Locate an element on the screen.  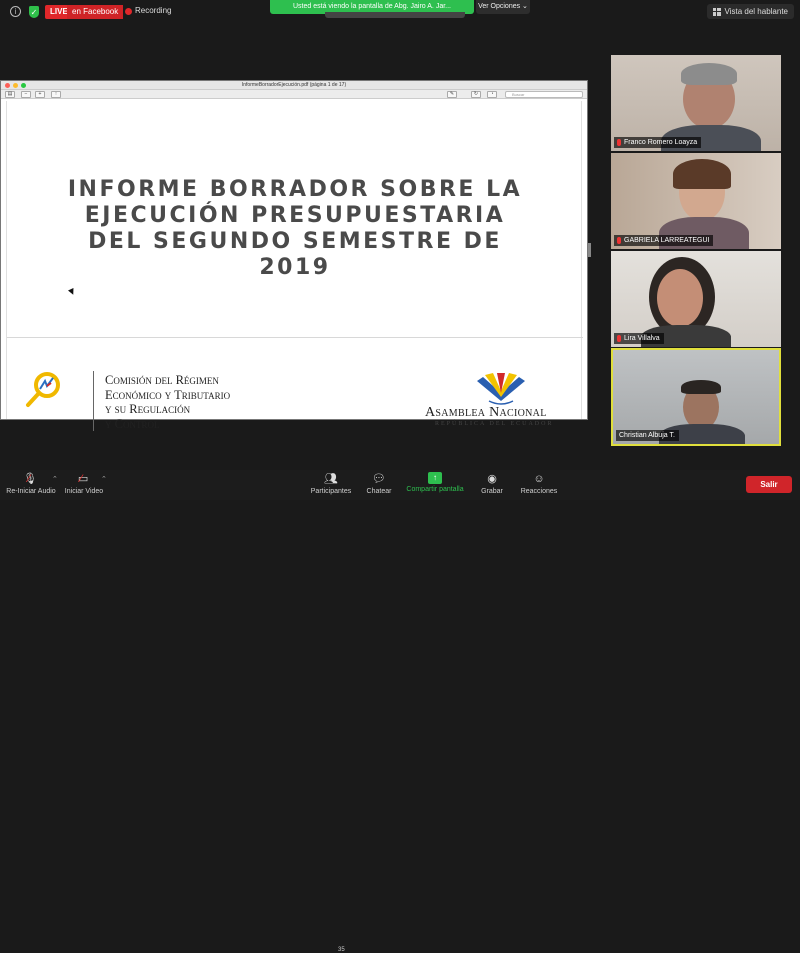
recording-dot-icon is located at coordinates (128, 11).